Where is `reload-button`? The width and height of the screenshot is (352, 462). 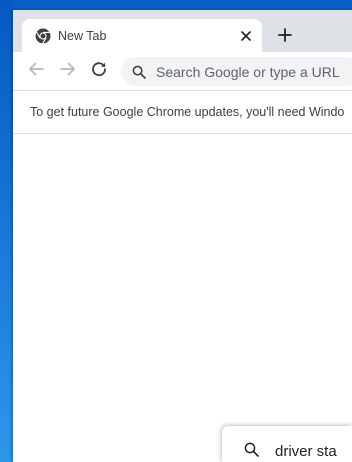 reload-button is located at coordinates (99, 71).